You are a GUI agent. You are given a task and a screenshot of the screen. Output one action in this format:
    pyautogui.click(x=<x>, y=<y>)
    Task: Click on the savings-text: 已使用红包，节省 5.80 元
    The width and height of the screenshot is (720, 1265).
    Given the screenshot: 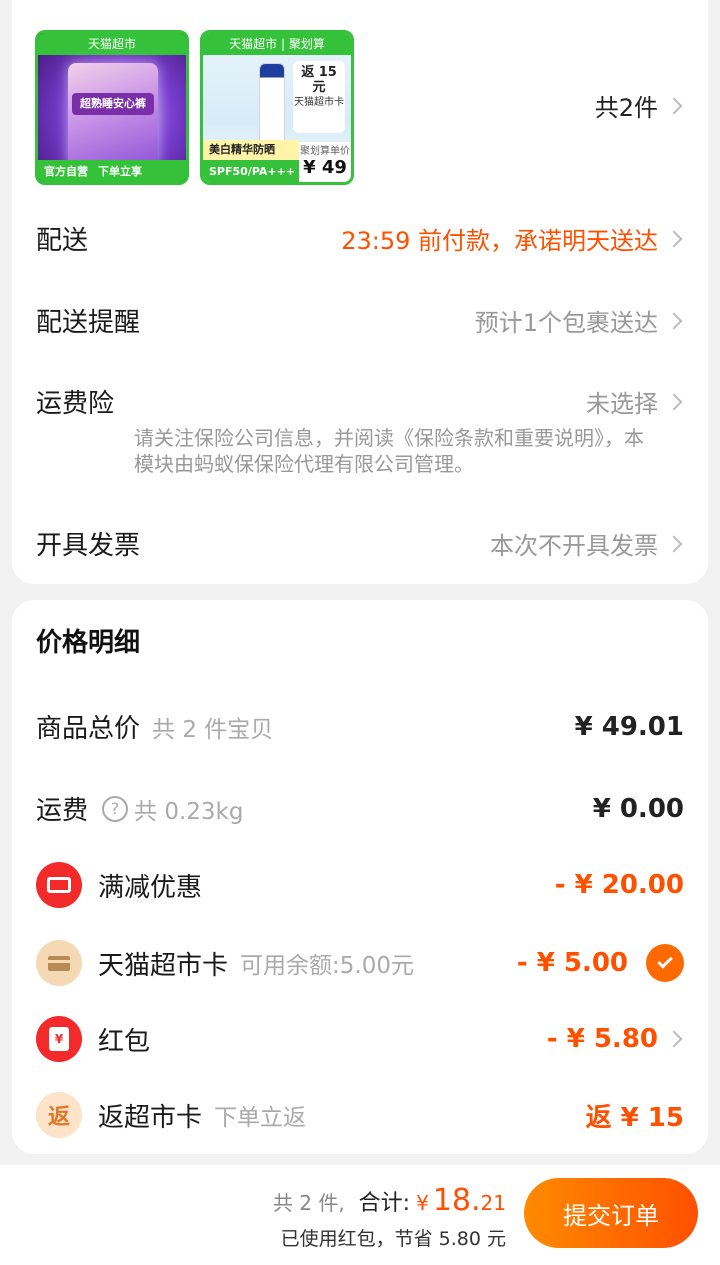 What is the action you would take?
    pyautogui.click(x=393, y=1239)
    